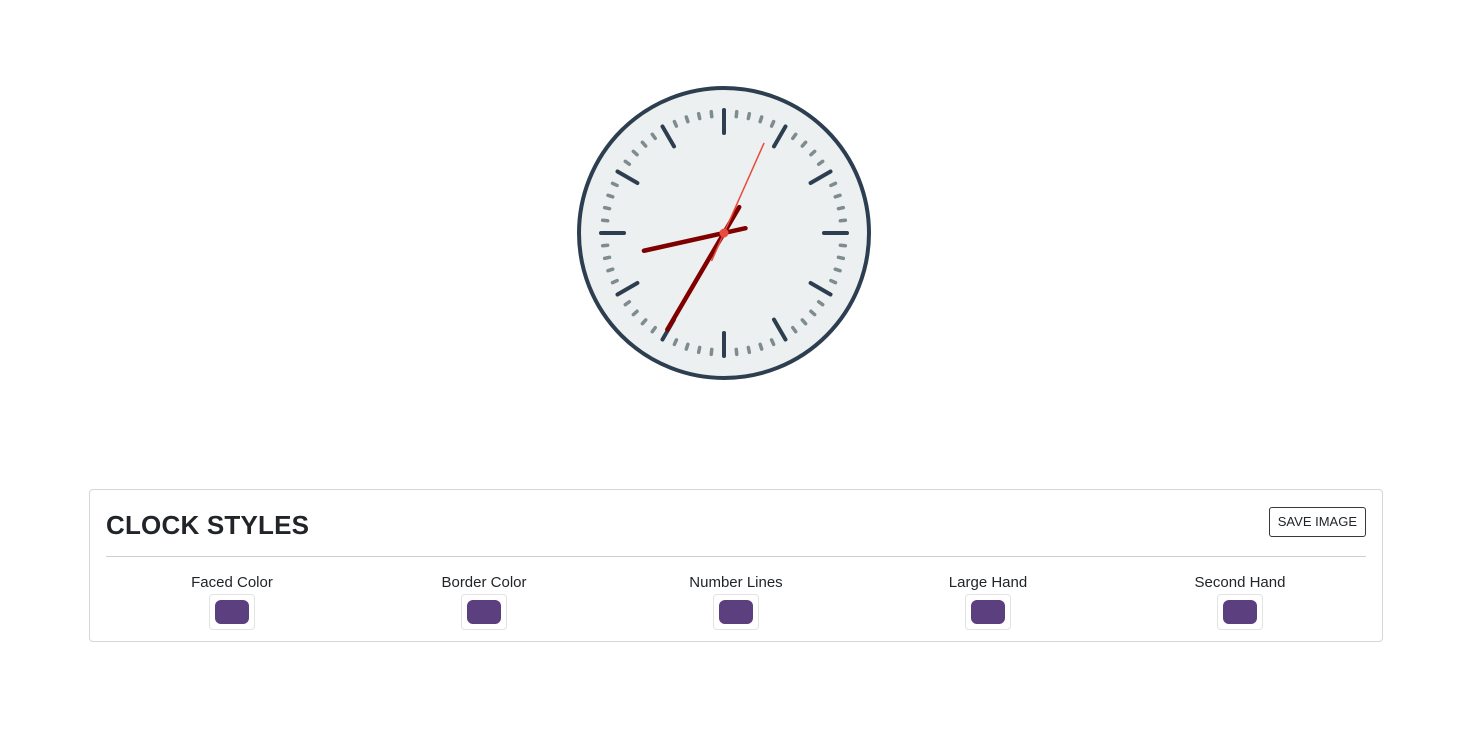 The image size is (1472, 755). What do you see at coordinates (736, 582) in the screenshot?
I see `number-lines-label: Number Lines` at bounding box center [736, 582].